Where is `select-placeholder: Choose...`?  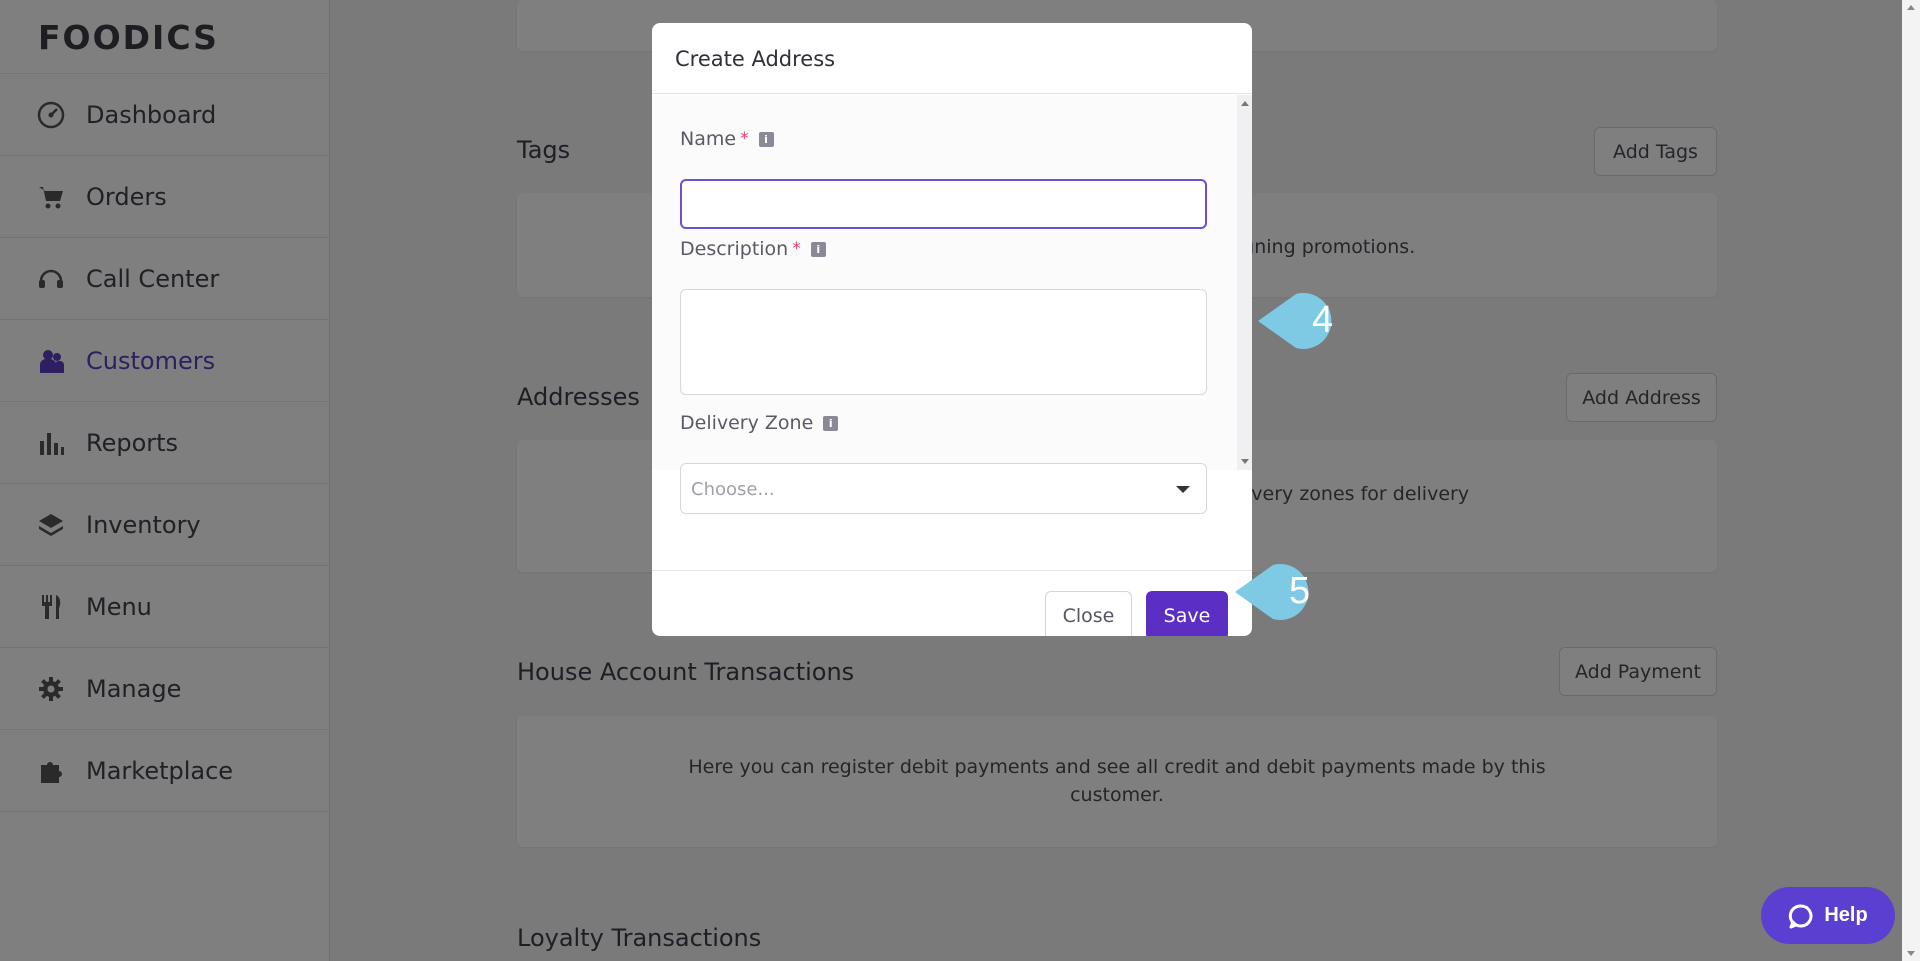
select-placeholder: Choose... is located at coordinates (733, 489).